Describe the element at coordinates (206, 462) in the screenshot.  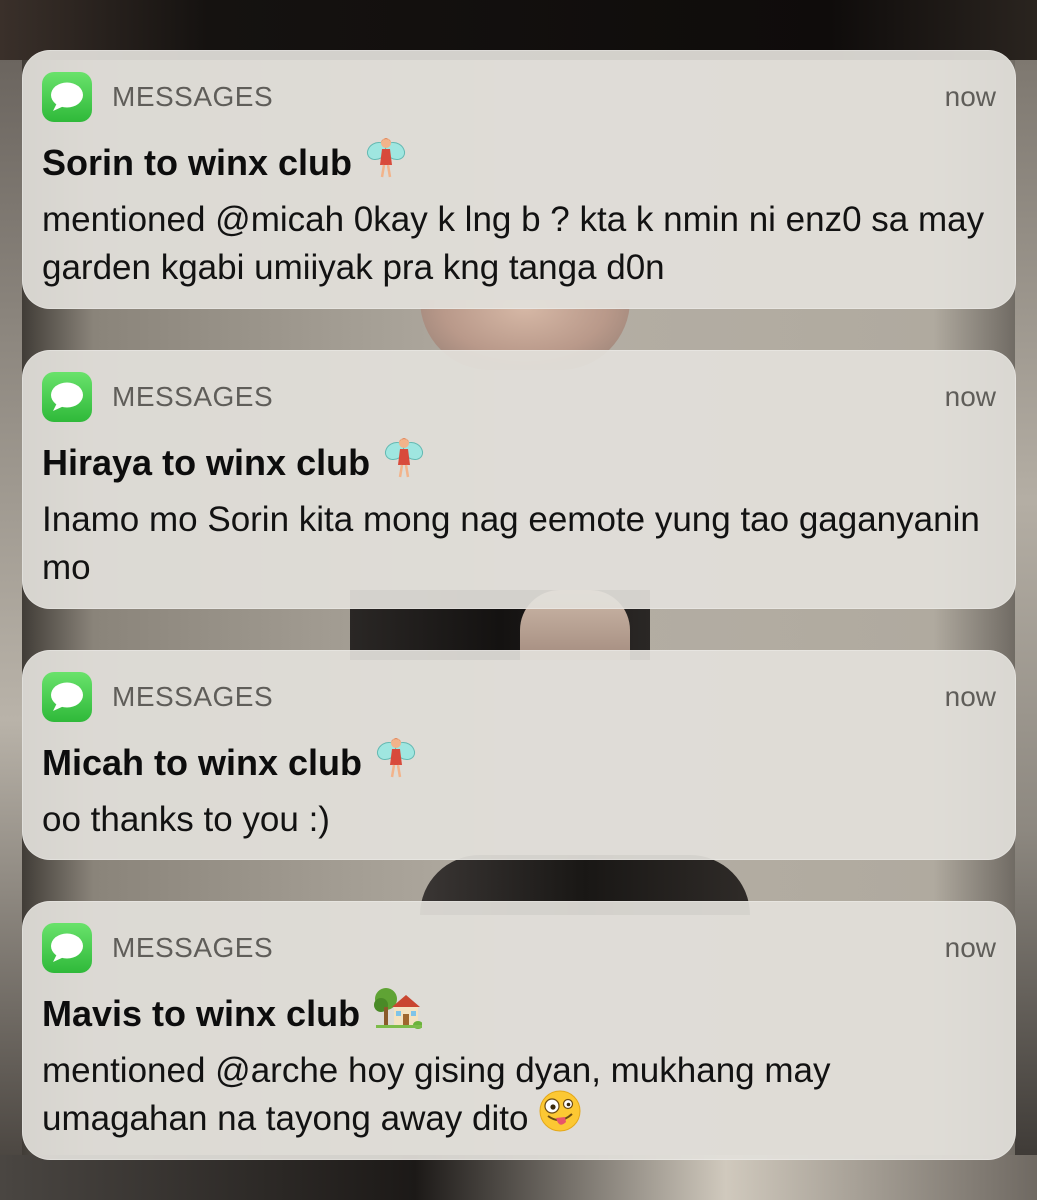
I see `notification-title-text: Hiraya to winx club` at that location.